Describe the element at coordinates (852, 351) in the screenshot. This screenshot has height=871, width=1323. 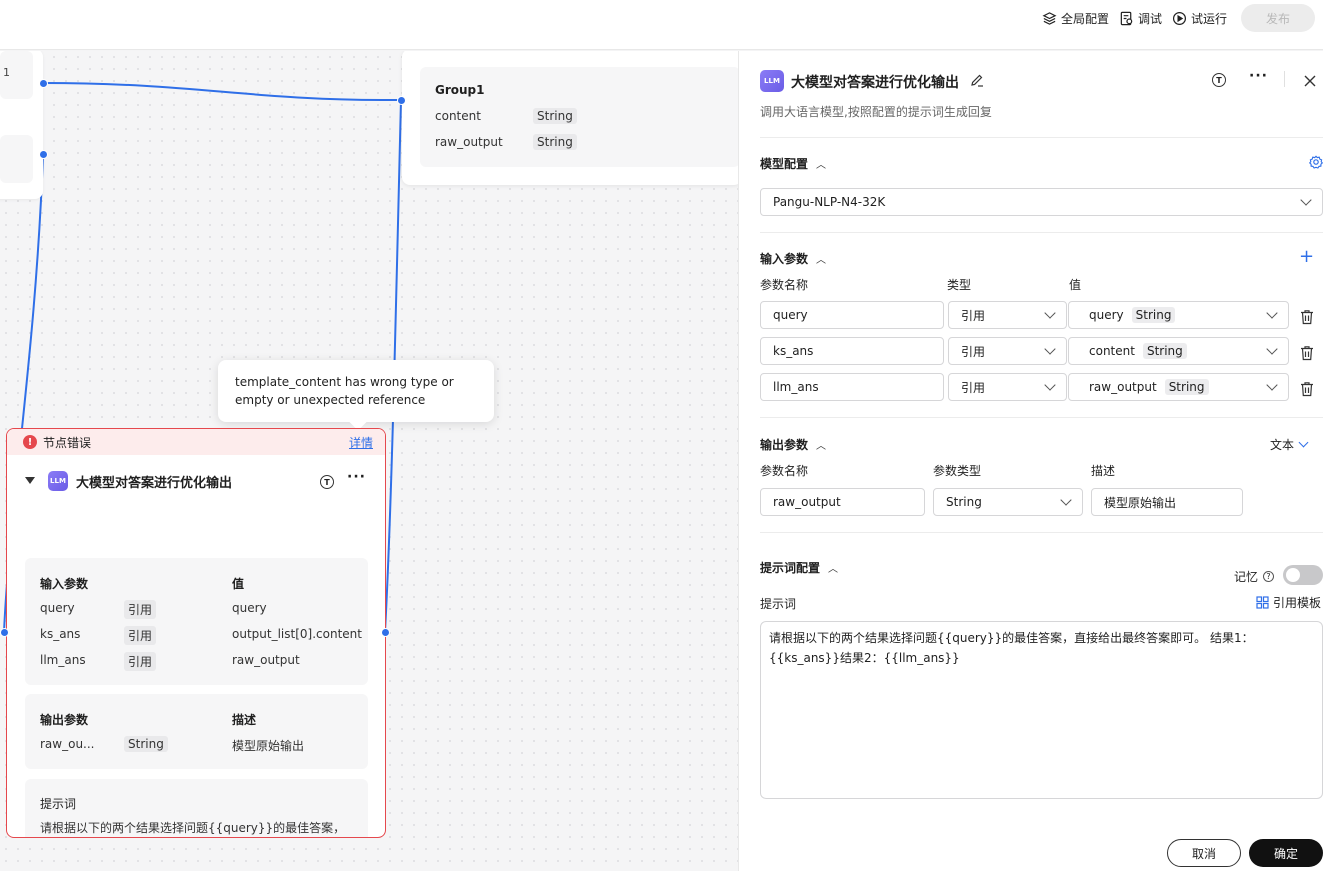
I see `param-name-input: ks_ans` at that location.